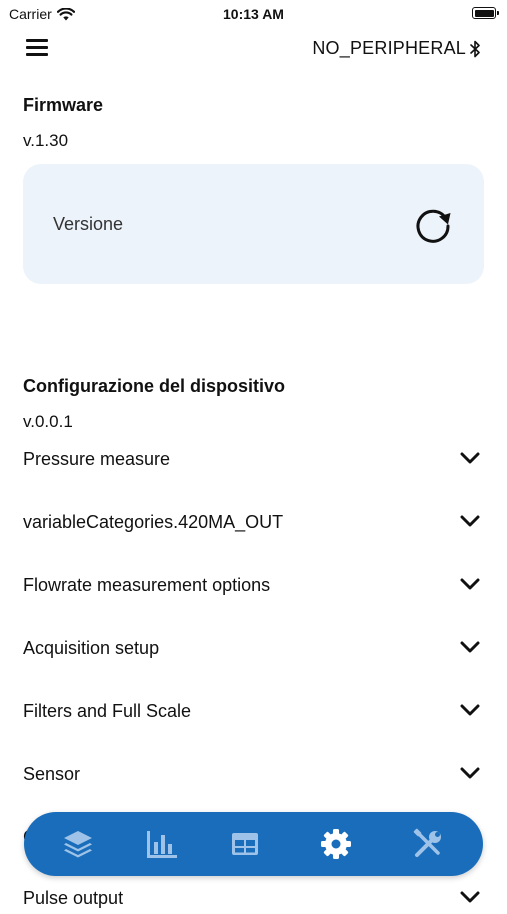 Image resolution: width=507 pixels, height=914 pixels. What do you see at coordinates (253, 649) in the screenshot?
I see `accordion-acquisition-setup: Acquisition setup` at bounding box center [253, 649].